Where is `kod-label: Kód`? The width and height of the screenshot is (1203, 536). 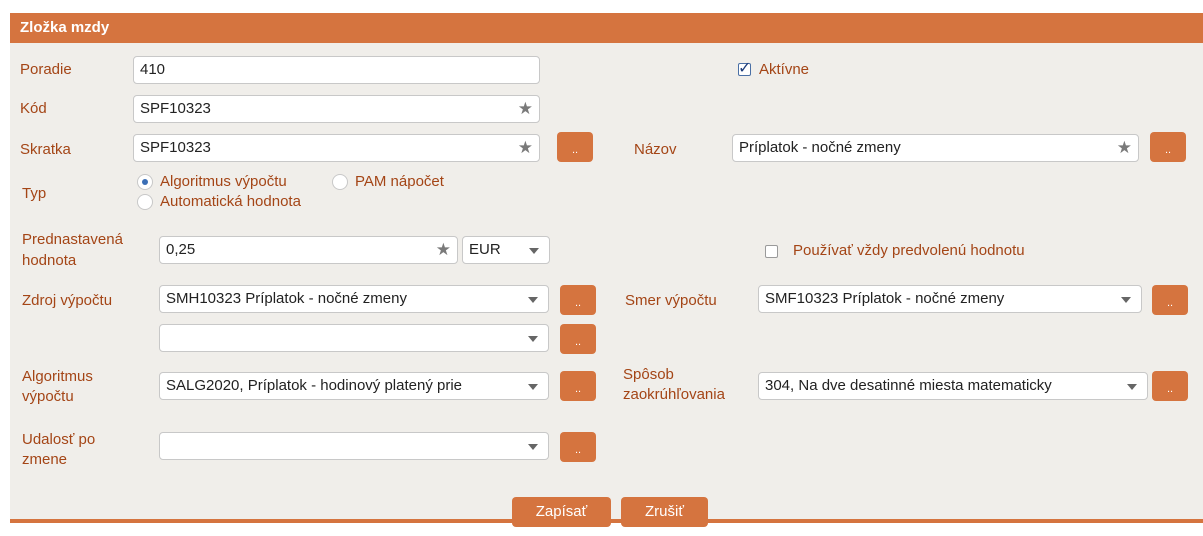
kod-label: Kód is located at coordinates (33, 108).